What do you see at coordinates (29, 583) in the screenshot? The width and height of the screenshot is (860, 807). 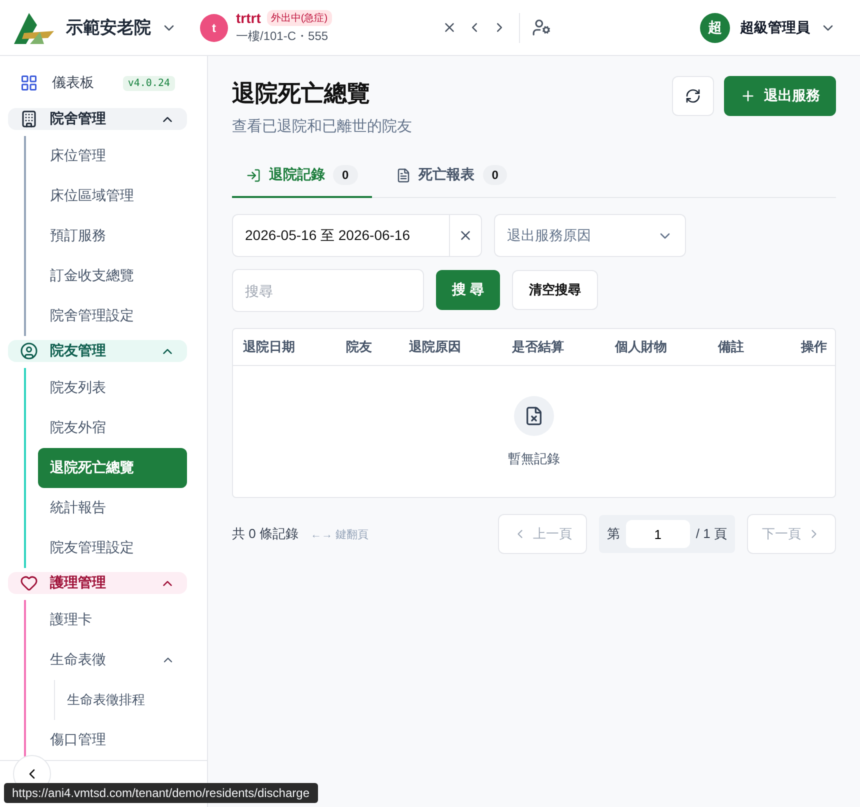 I see `heart-icon` at bounding box center [29, 583].